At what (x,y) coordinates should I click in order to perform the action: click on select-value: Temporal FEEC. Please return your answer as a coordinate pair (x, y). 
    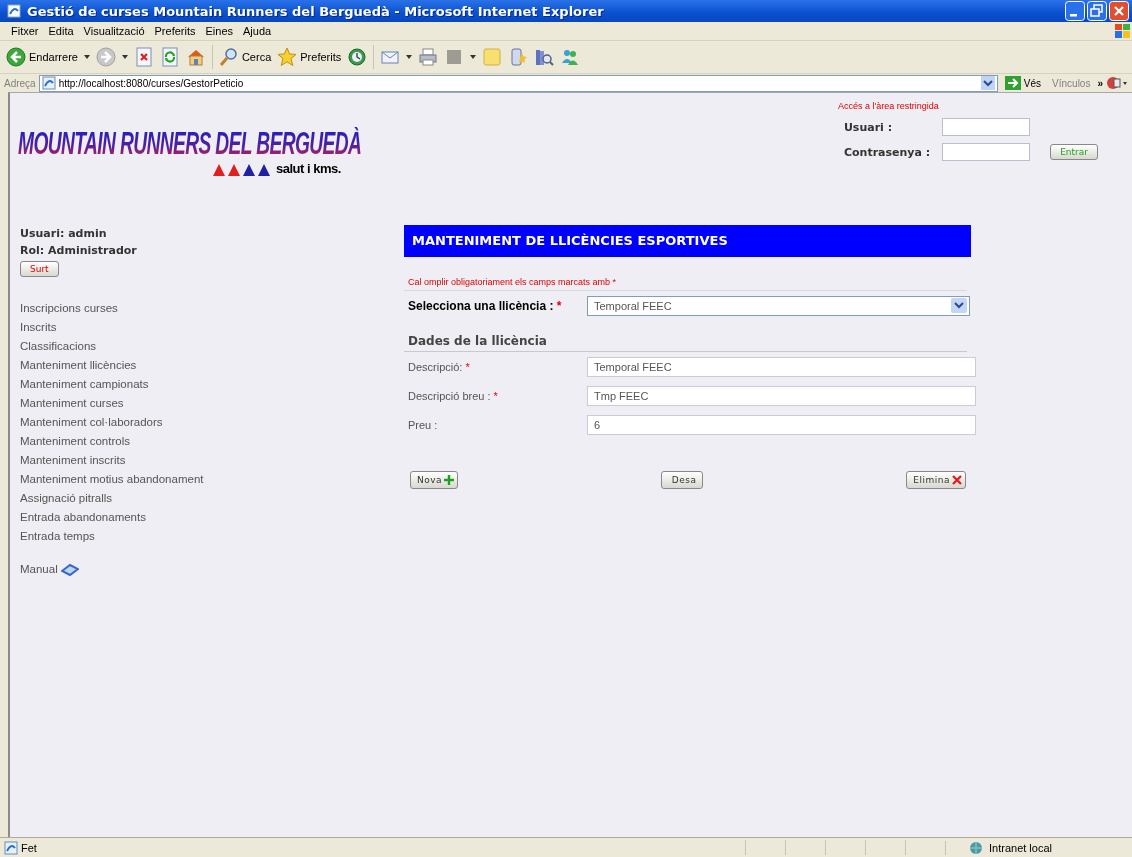
    Looking at the image, I should click on (633, 305).